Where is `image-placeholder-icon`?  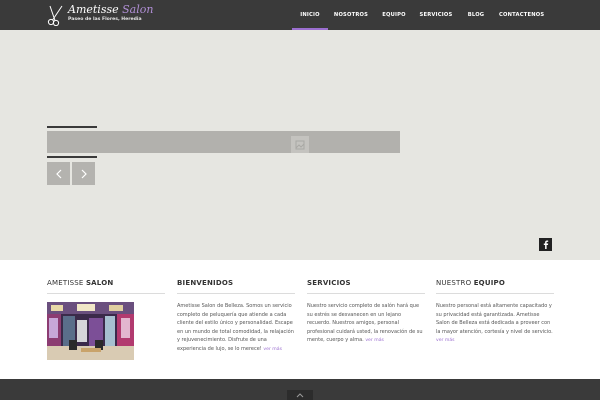 image-placeholder-icon is located at coordinates (300, 144).